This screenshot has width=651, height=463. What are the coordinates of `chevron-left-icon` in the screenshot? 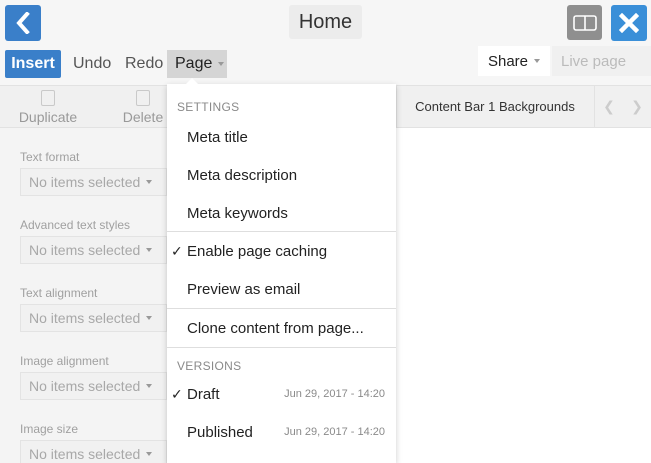 It's located at (23, 23).